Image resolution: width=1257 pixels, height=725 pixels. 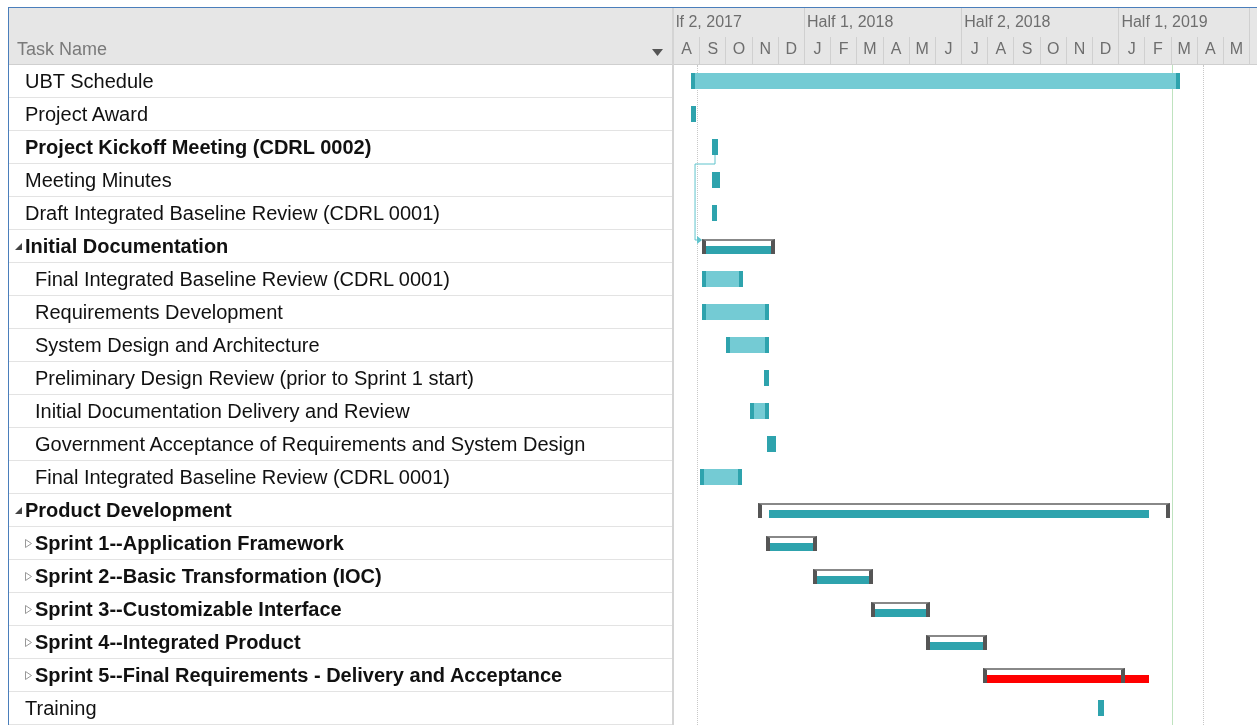 I want to click on task-name: Project Award, so click(x=87, y=114).